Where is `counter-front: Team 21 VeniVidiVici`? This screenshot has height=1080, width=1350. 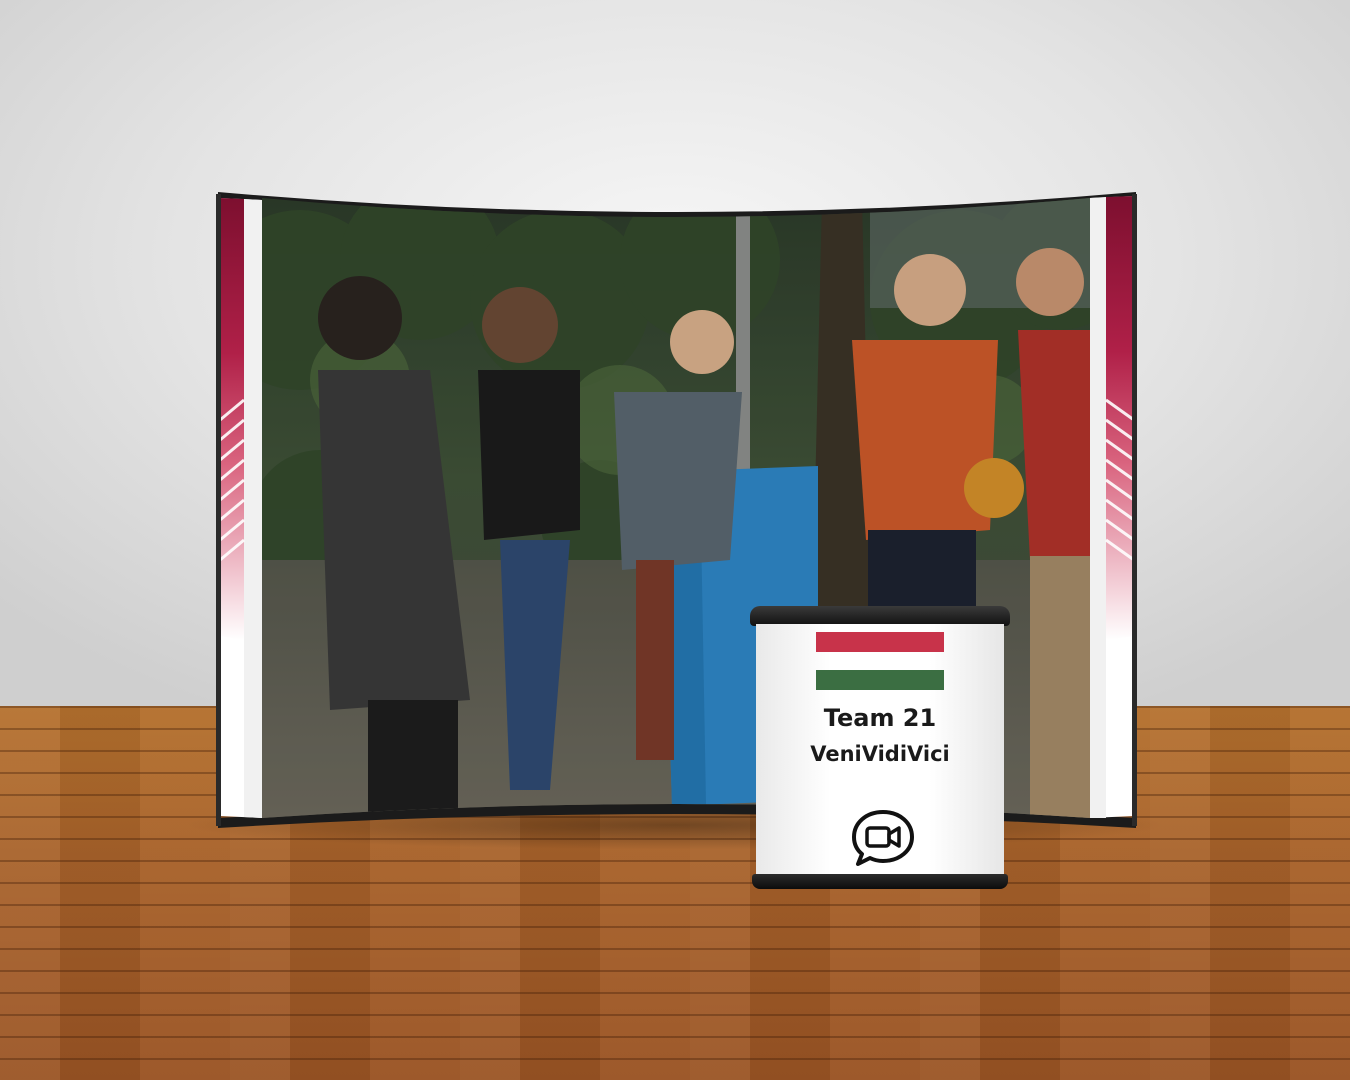
counter-front: Team 21 VeniVidiVici is located at coordinates (880, 751).